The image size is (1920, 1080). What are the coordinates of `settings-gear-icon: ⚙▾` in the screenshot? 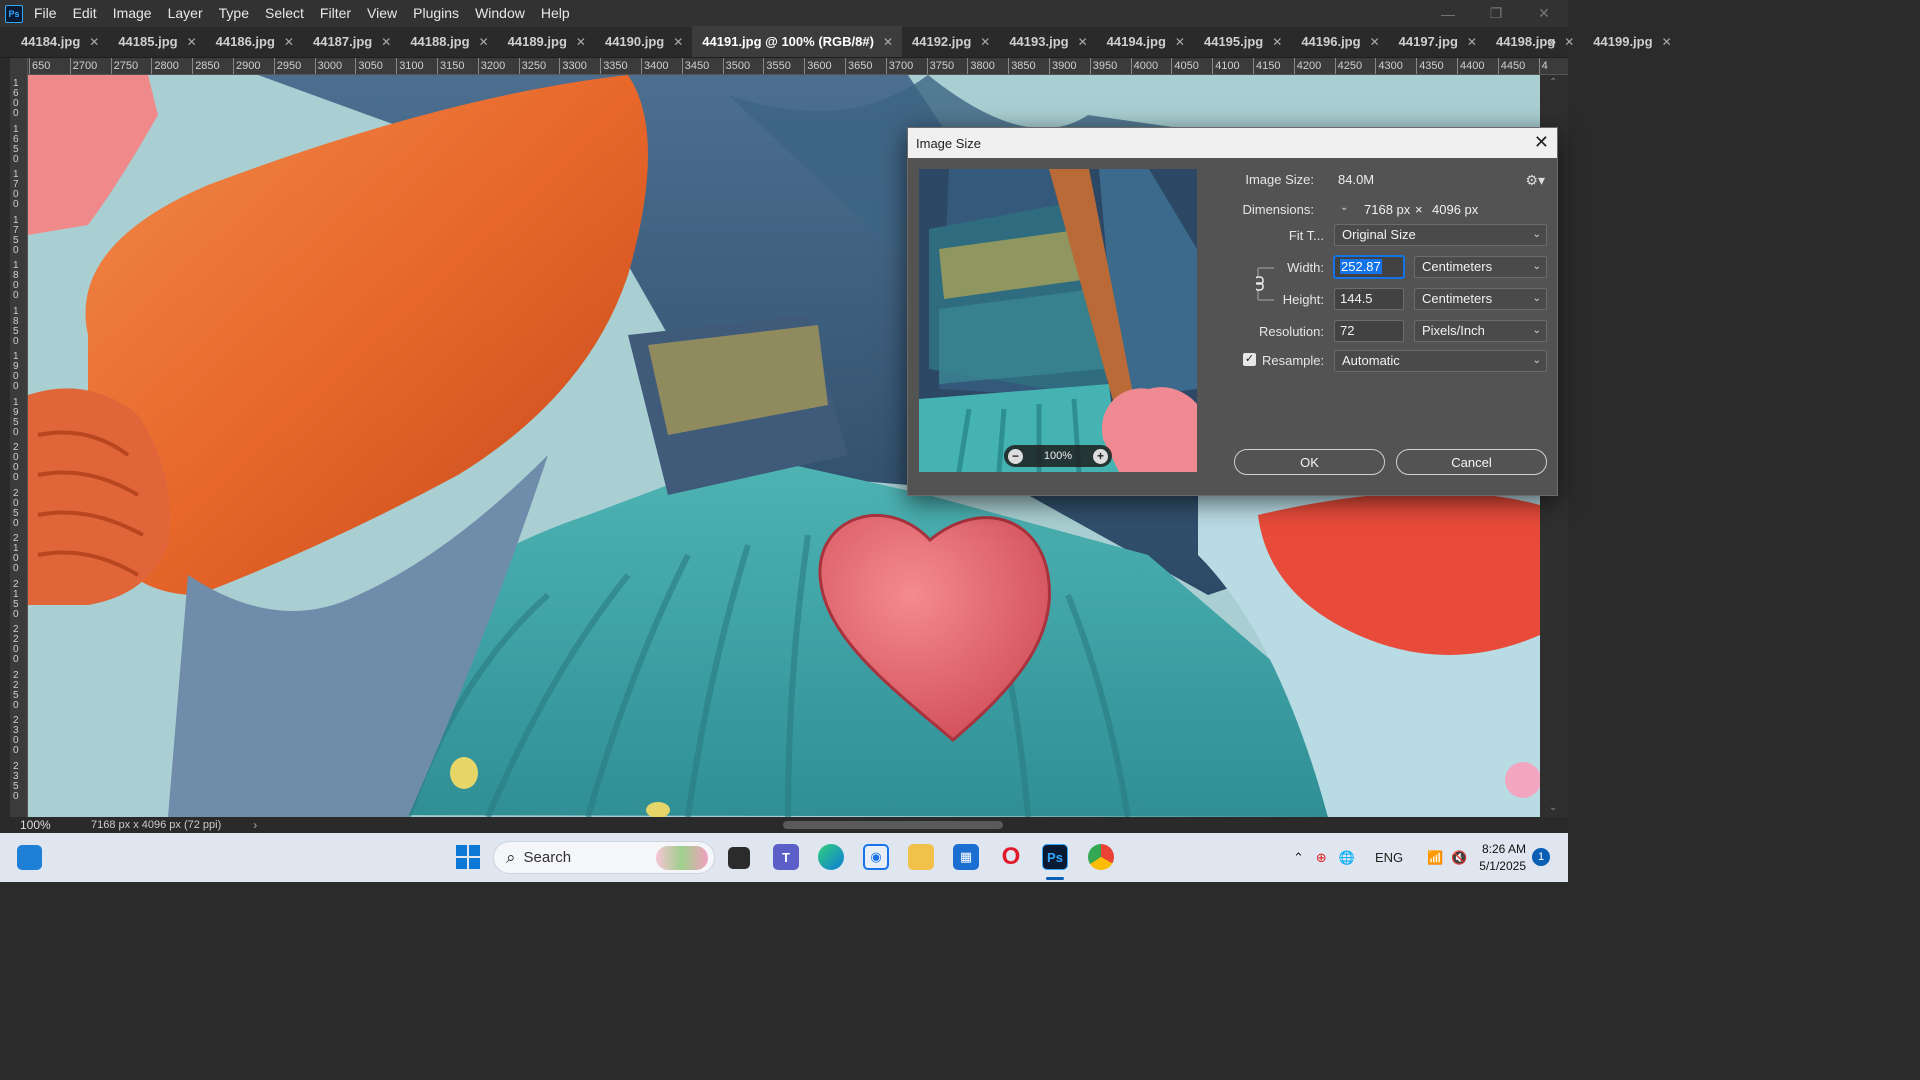 It's located at (1535, 180).